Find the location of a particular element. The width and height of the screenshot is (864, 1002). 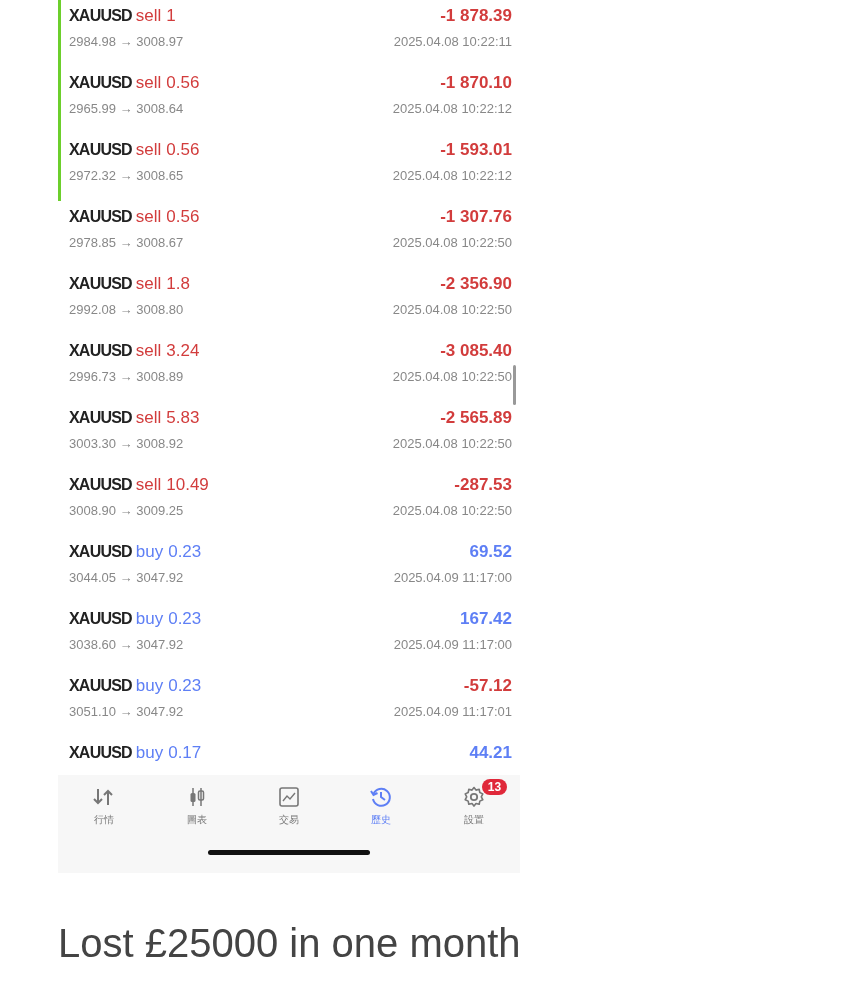

flagged-trade-row: XAUUSD sell 0.56 -1 870.10 2965.99 → 3008.64 2025.04.08 10:22:12 is located at coordinates (289, 100).